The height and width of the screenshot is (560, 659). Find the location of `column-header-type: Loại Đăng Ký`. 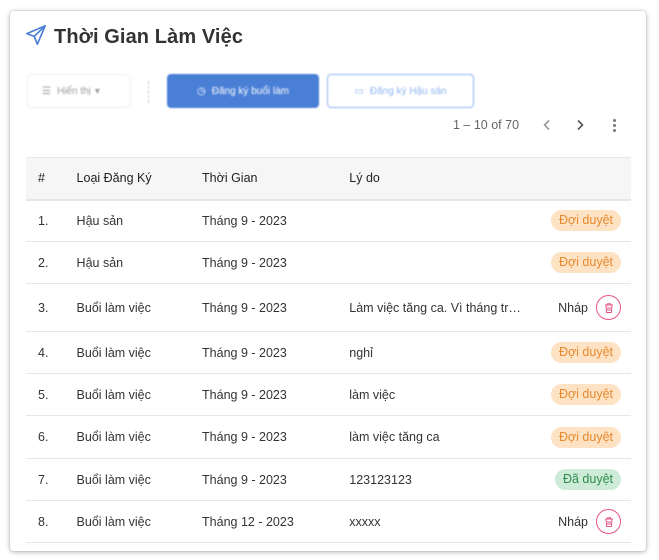

column-header-type: Loại Đăng Ký is located at coordinates (139, 179).